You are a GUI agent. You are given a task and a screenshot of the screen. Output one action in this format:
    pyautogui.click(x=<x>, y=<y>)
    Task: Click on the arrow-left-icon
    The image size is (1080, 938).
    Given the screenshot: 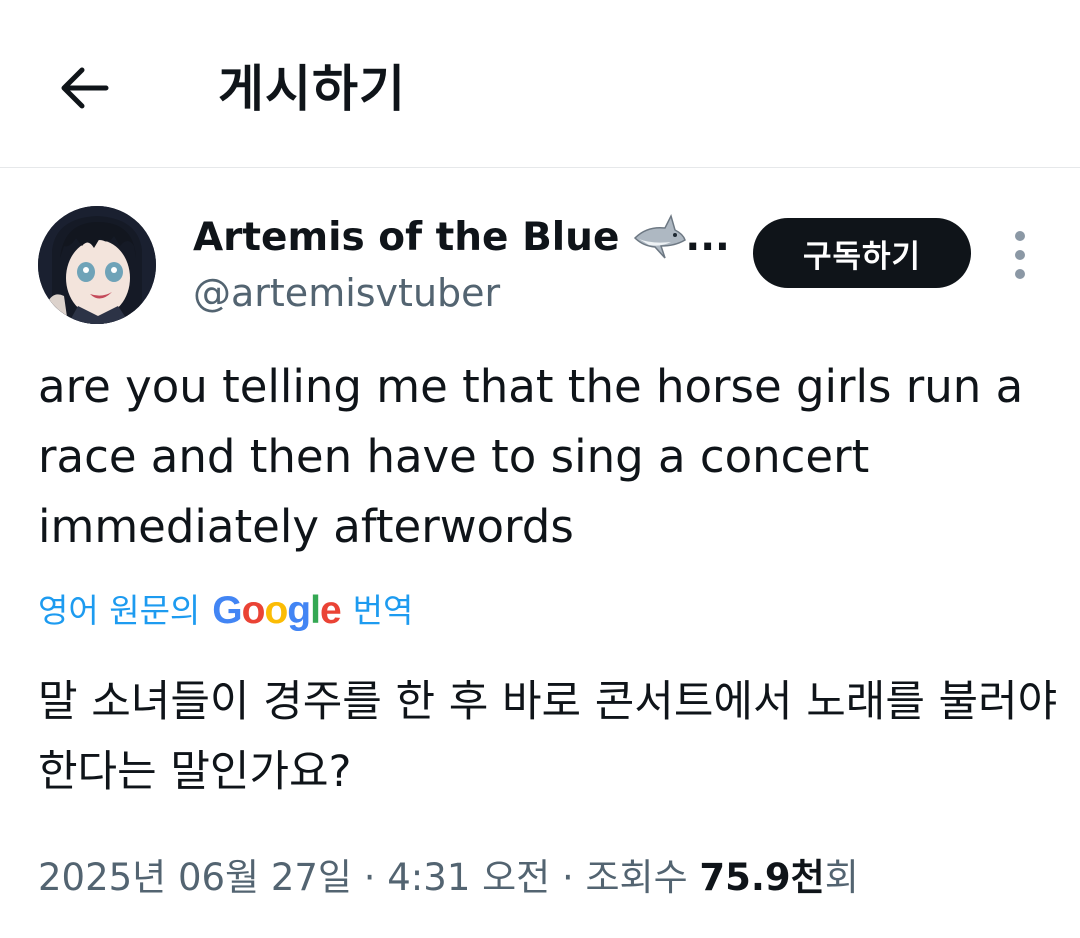 What is the action you would take?
    pyautogui.click(x=85, y=88)
    